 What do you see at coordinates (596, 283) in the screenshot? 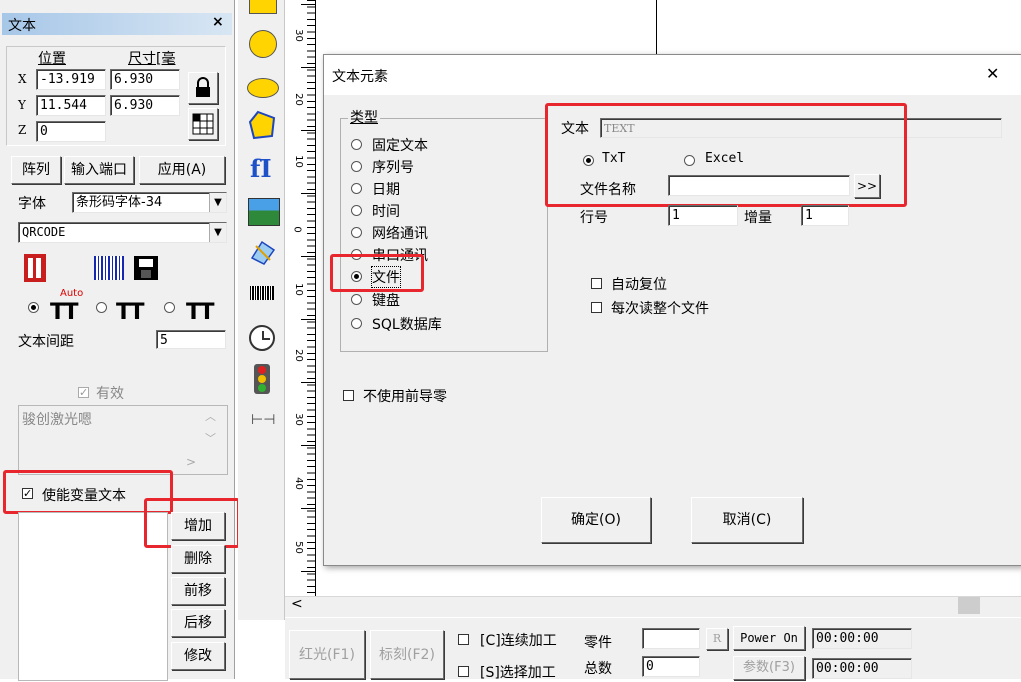
I see `auto-reset-checkbox` at bounding box center [596, 283].